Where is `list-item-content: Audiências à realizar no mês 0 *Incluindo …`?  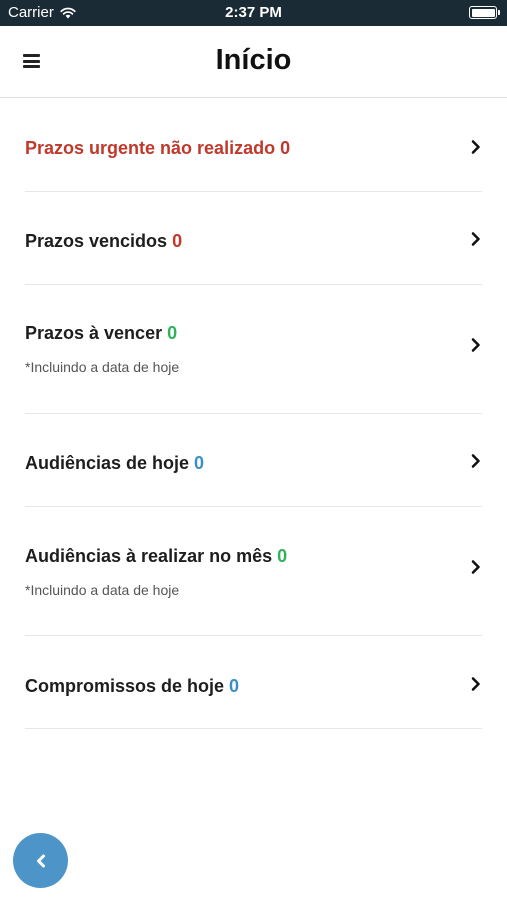 list-item-content: Audiências à realizar no mês 0 *Incluindo … is located at coordinates (156, 572).